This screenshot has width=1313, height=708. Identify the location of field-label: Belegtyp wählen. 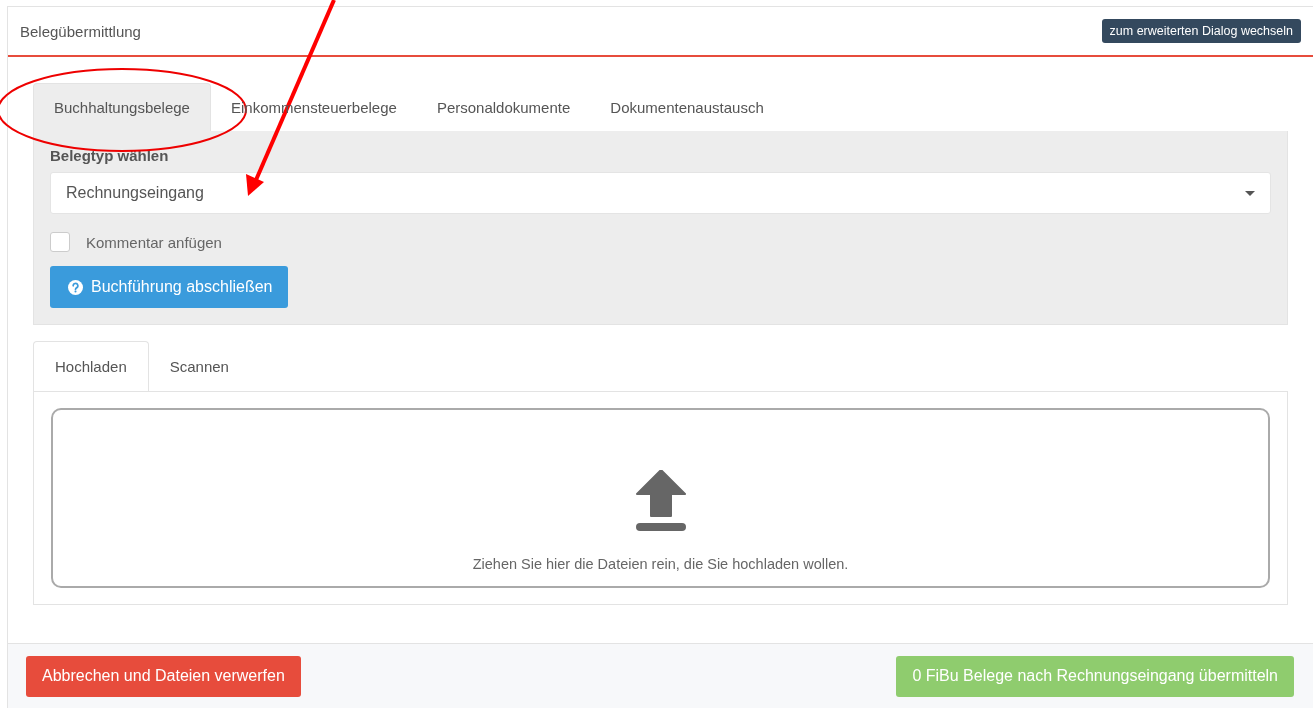
(109, 155).